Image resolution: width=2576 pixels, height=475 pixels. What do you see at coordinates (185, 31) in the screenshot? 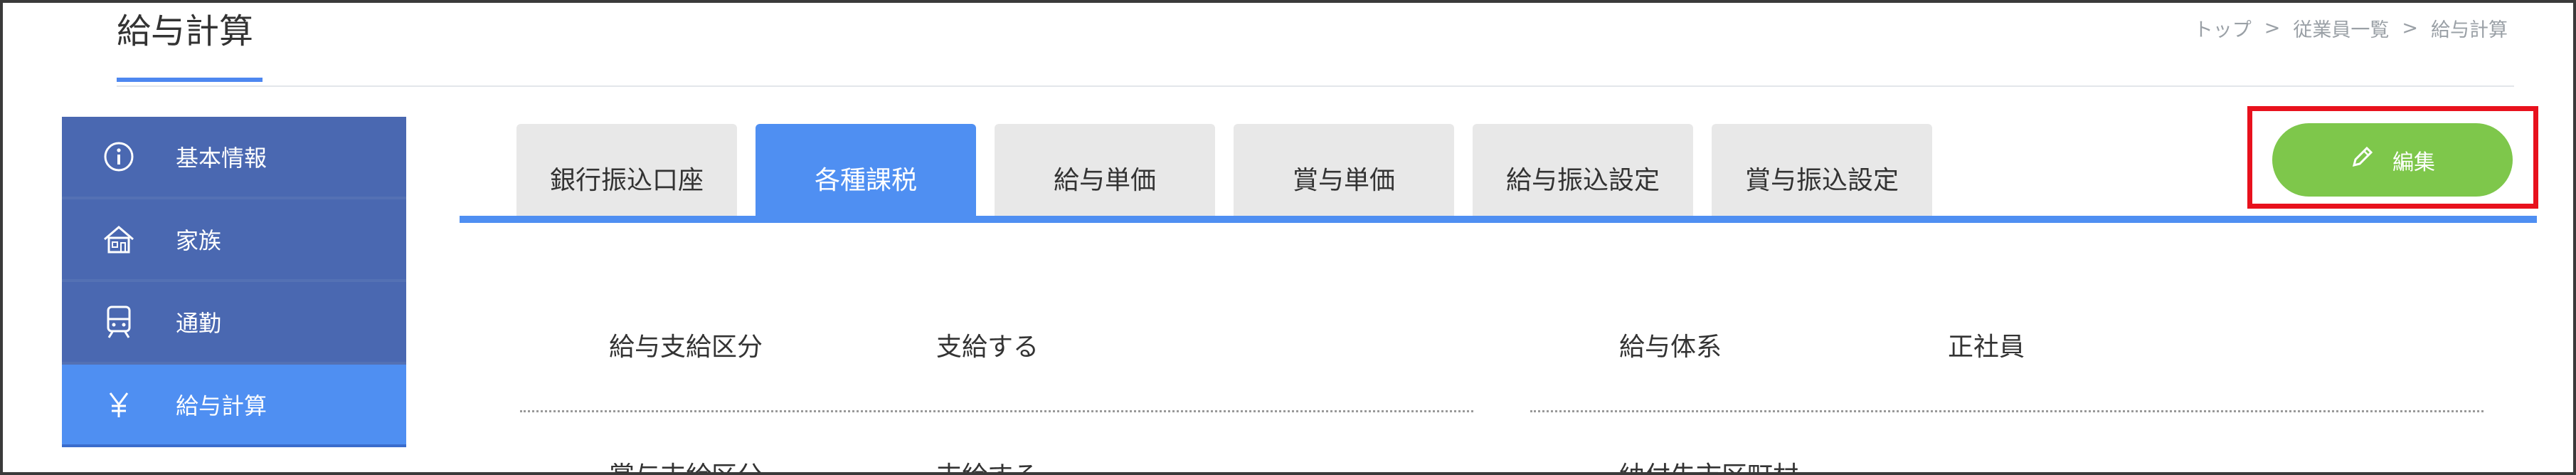
I see `page-title: 給与計算` at bounding box center [185, 31].